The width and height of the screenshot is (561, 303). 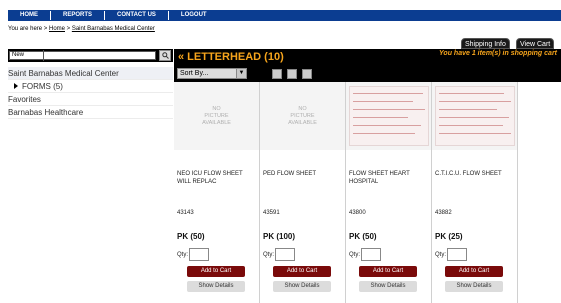 What do you see at coordinates (185, 213) in the screenshot?
I see `product-code: 43143` at bounding box center [185, 213].